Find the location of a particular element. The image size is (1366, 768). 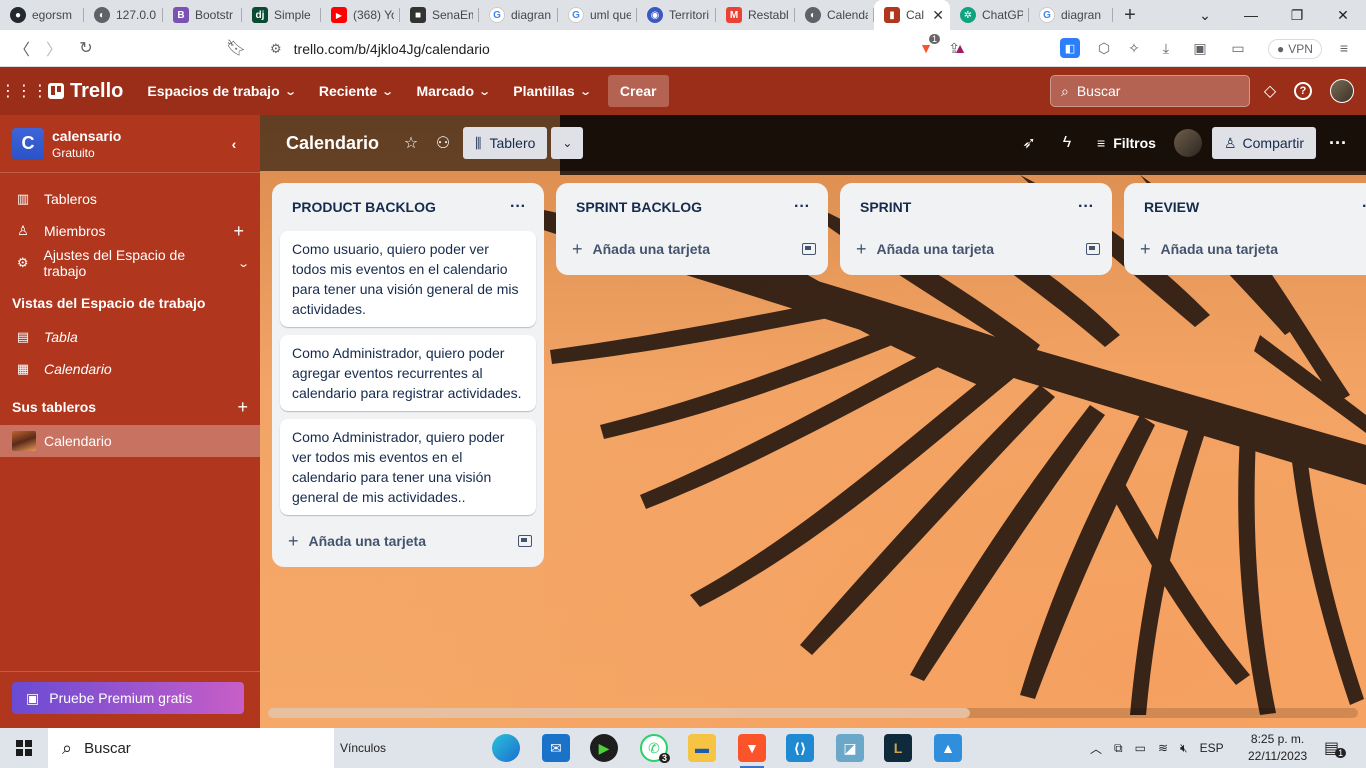

automation-icon: ϟ is located at coordinates (1067, 143).